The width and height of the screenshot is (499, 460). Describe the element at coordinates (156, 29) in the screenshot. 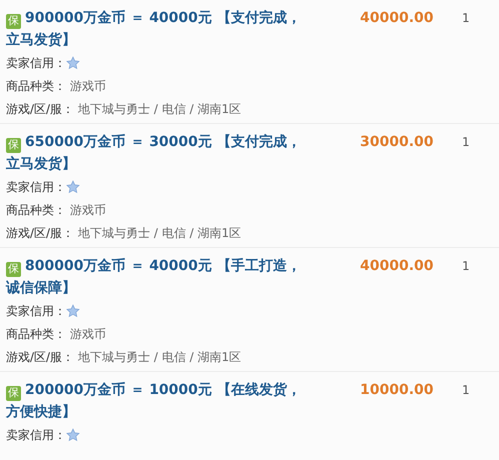

I see `listing-title: 保 900000万金币 ＝ 40000元 【支付完成，立马发货】` at that location.